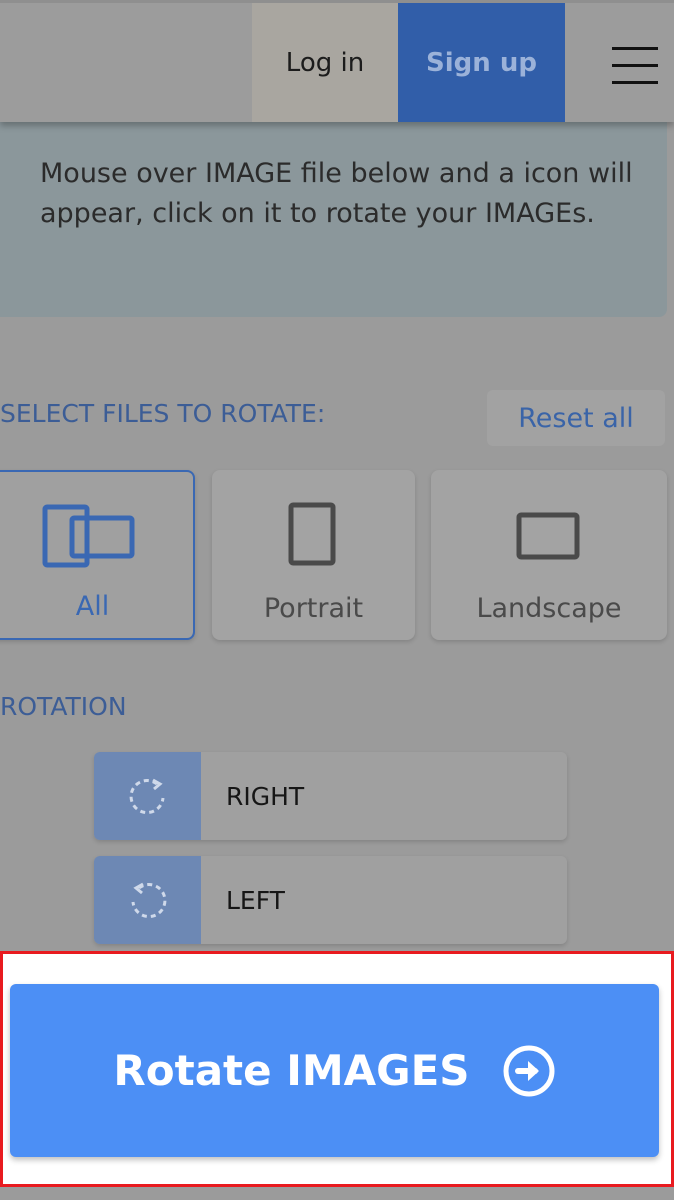 The image size is (674, 1200). What do you see at coordinates (330, 900) in the screenshot?
I see `rotate-left-button: LEFT` at bounding box center [330, 900].